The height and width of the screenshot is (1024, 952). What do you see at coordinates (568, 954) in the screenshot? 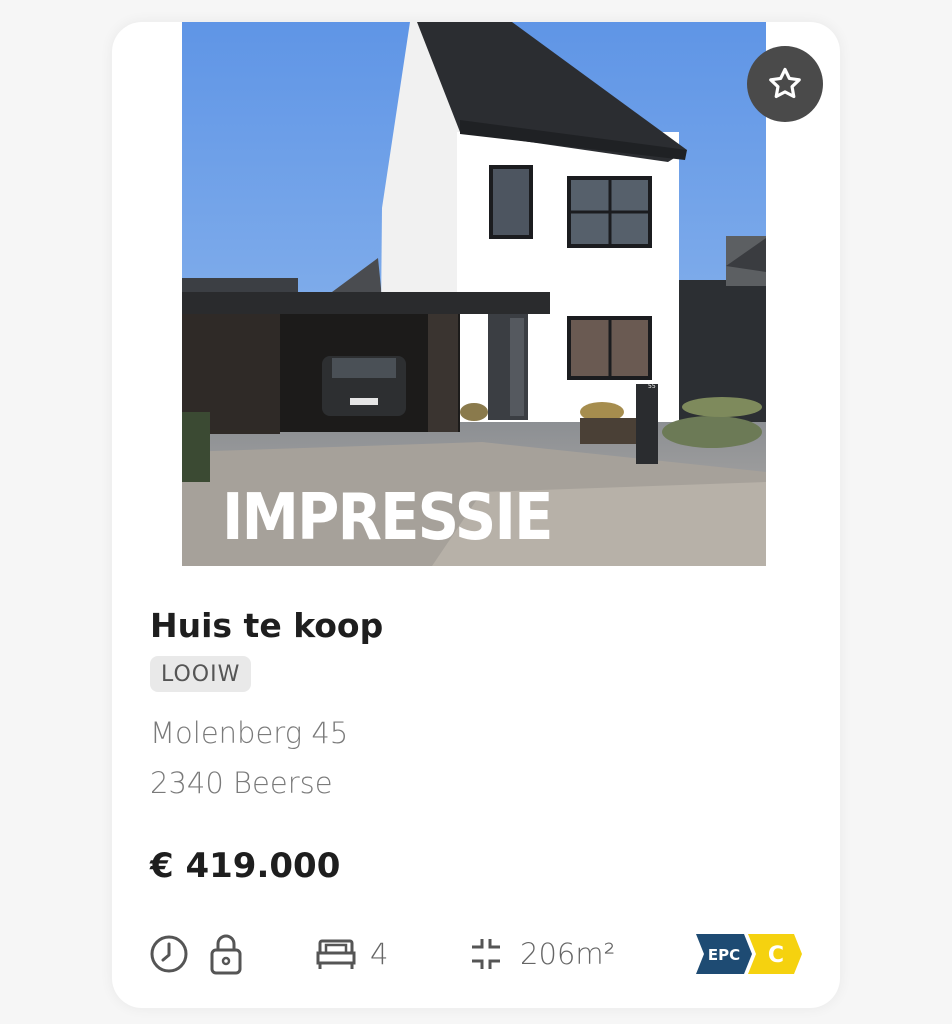
I see `area-value: 206m²` at bounding box center [568, 954].